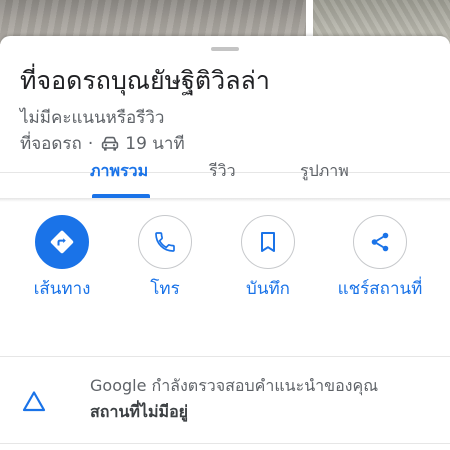 The image size is (450, 450). What do you see at coordinates (225, 200) in the screenshot?
I see `tabs-shadow` at bounding box center [225, 200].